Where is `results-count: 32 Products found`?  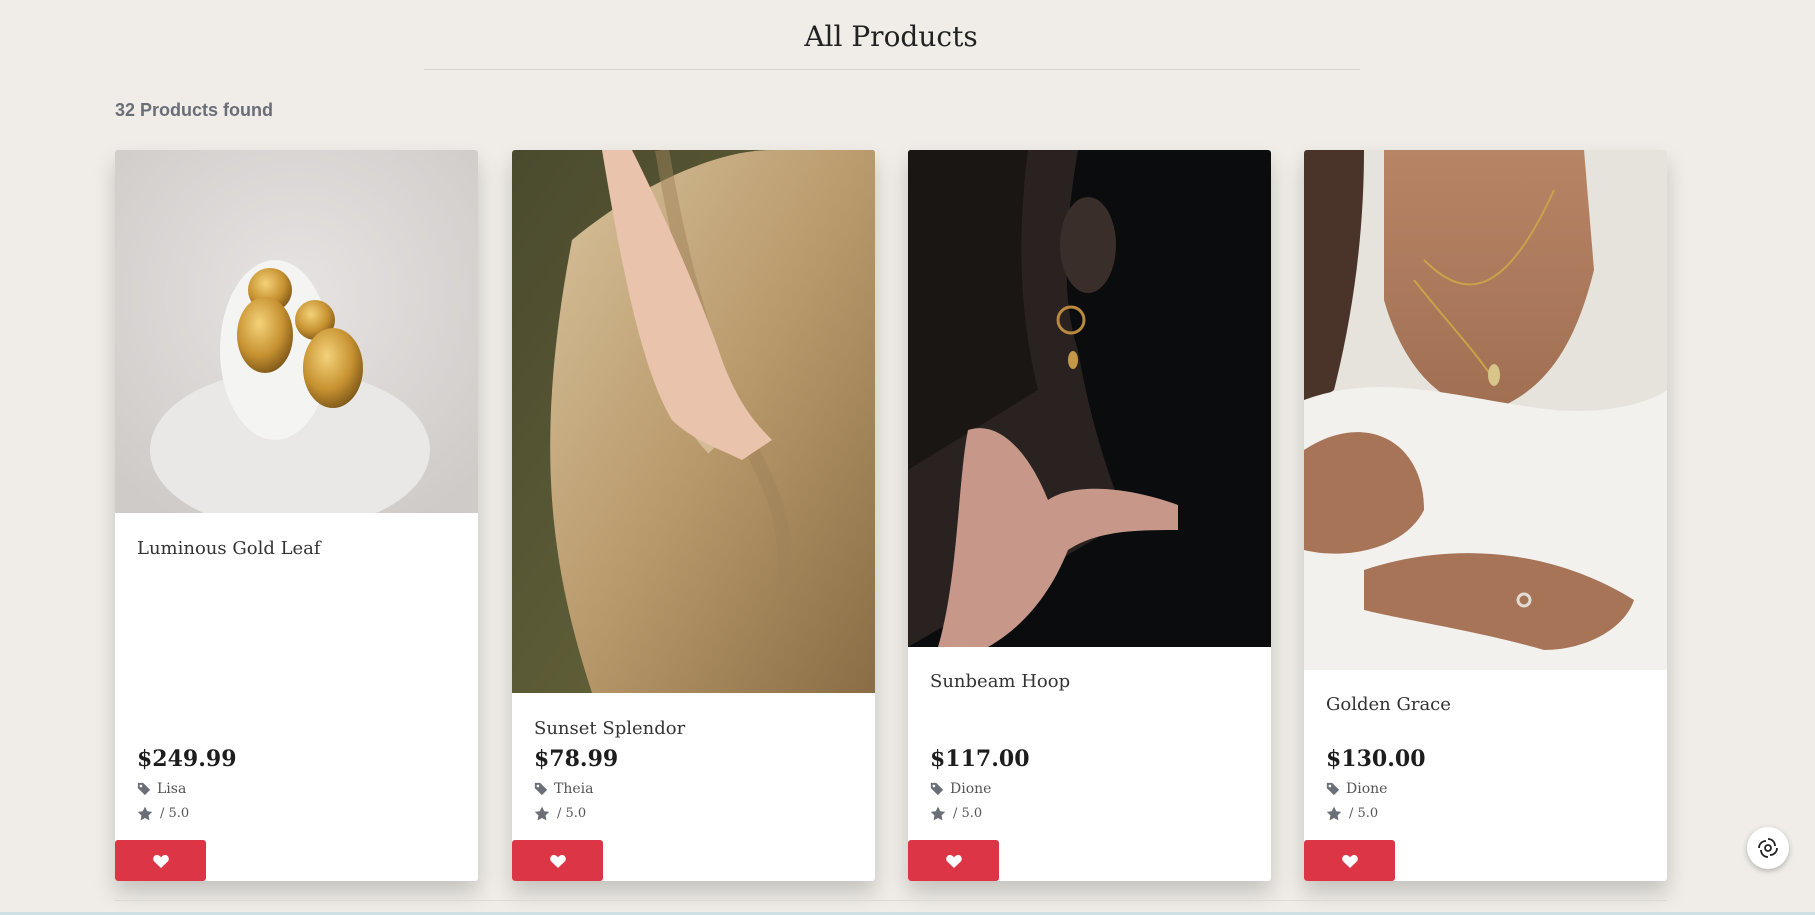
results-count: 32 Products found is located at coordinates (194, 110).